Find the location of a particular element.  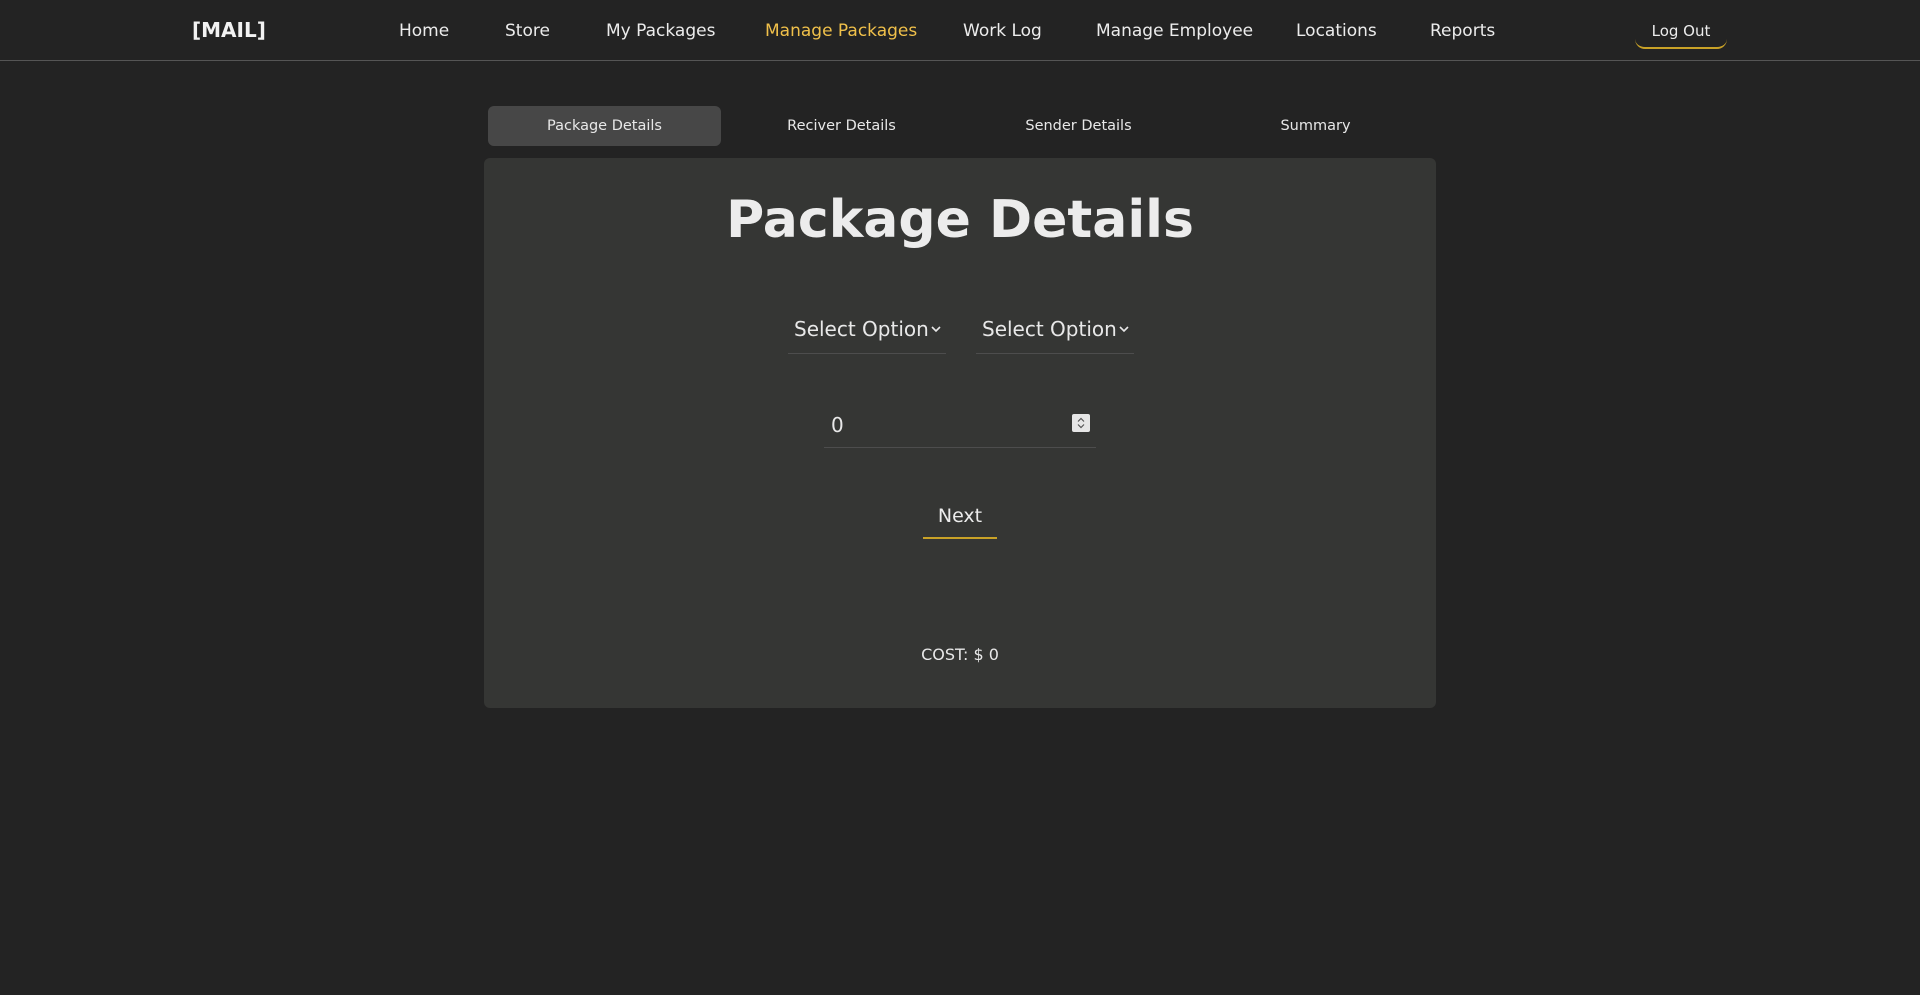

nav-store: Store is located at coordinates (527, 31).